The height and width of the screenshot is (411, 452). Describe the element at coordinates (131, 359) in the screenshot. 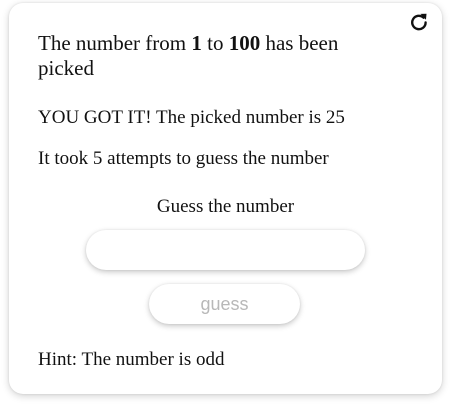

I see `hint-message: Hint: The number is odd` at that location.